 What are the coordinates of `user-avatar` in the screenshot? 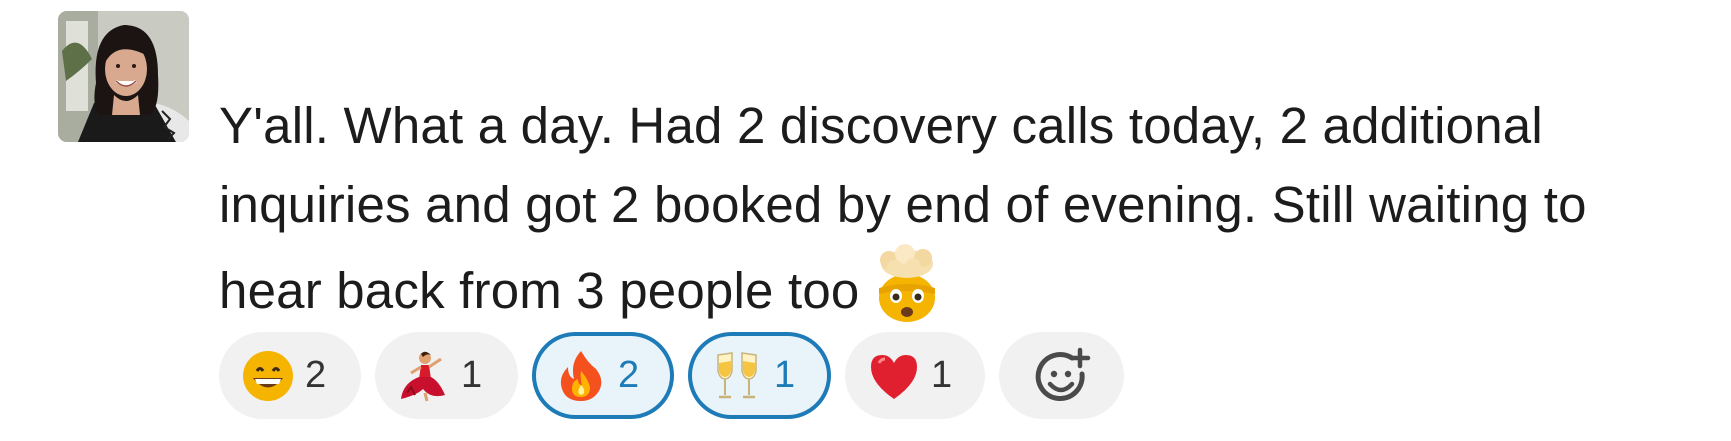 It's located at (123, 76).